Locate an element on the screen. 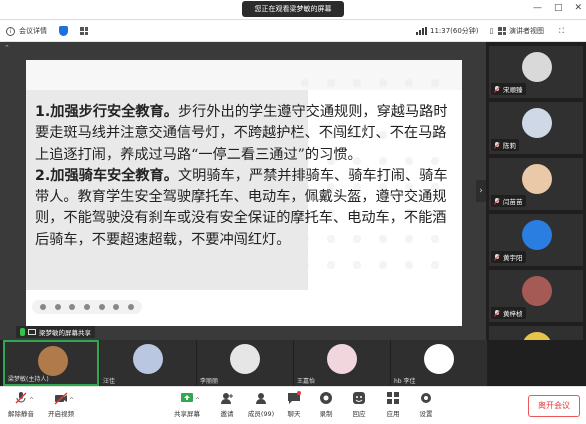 The image size is (586, 424). microphone-icon is located at coordinates (22, 332).